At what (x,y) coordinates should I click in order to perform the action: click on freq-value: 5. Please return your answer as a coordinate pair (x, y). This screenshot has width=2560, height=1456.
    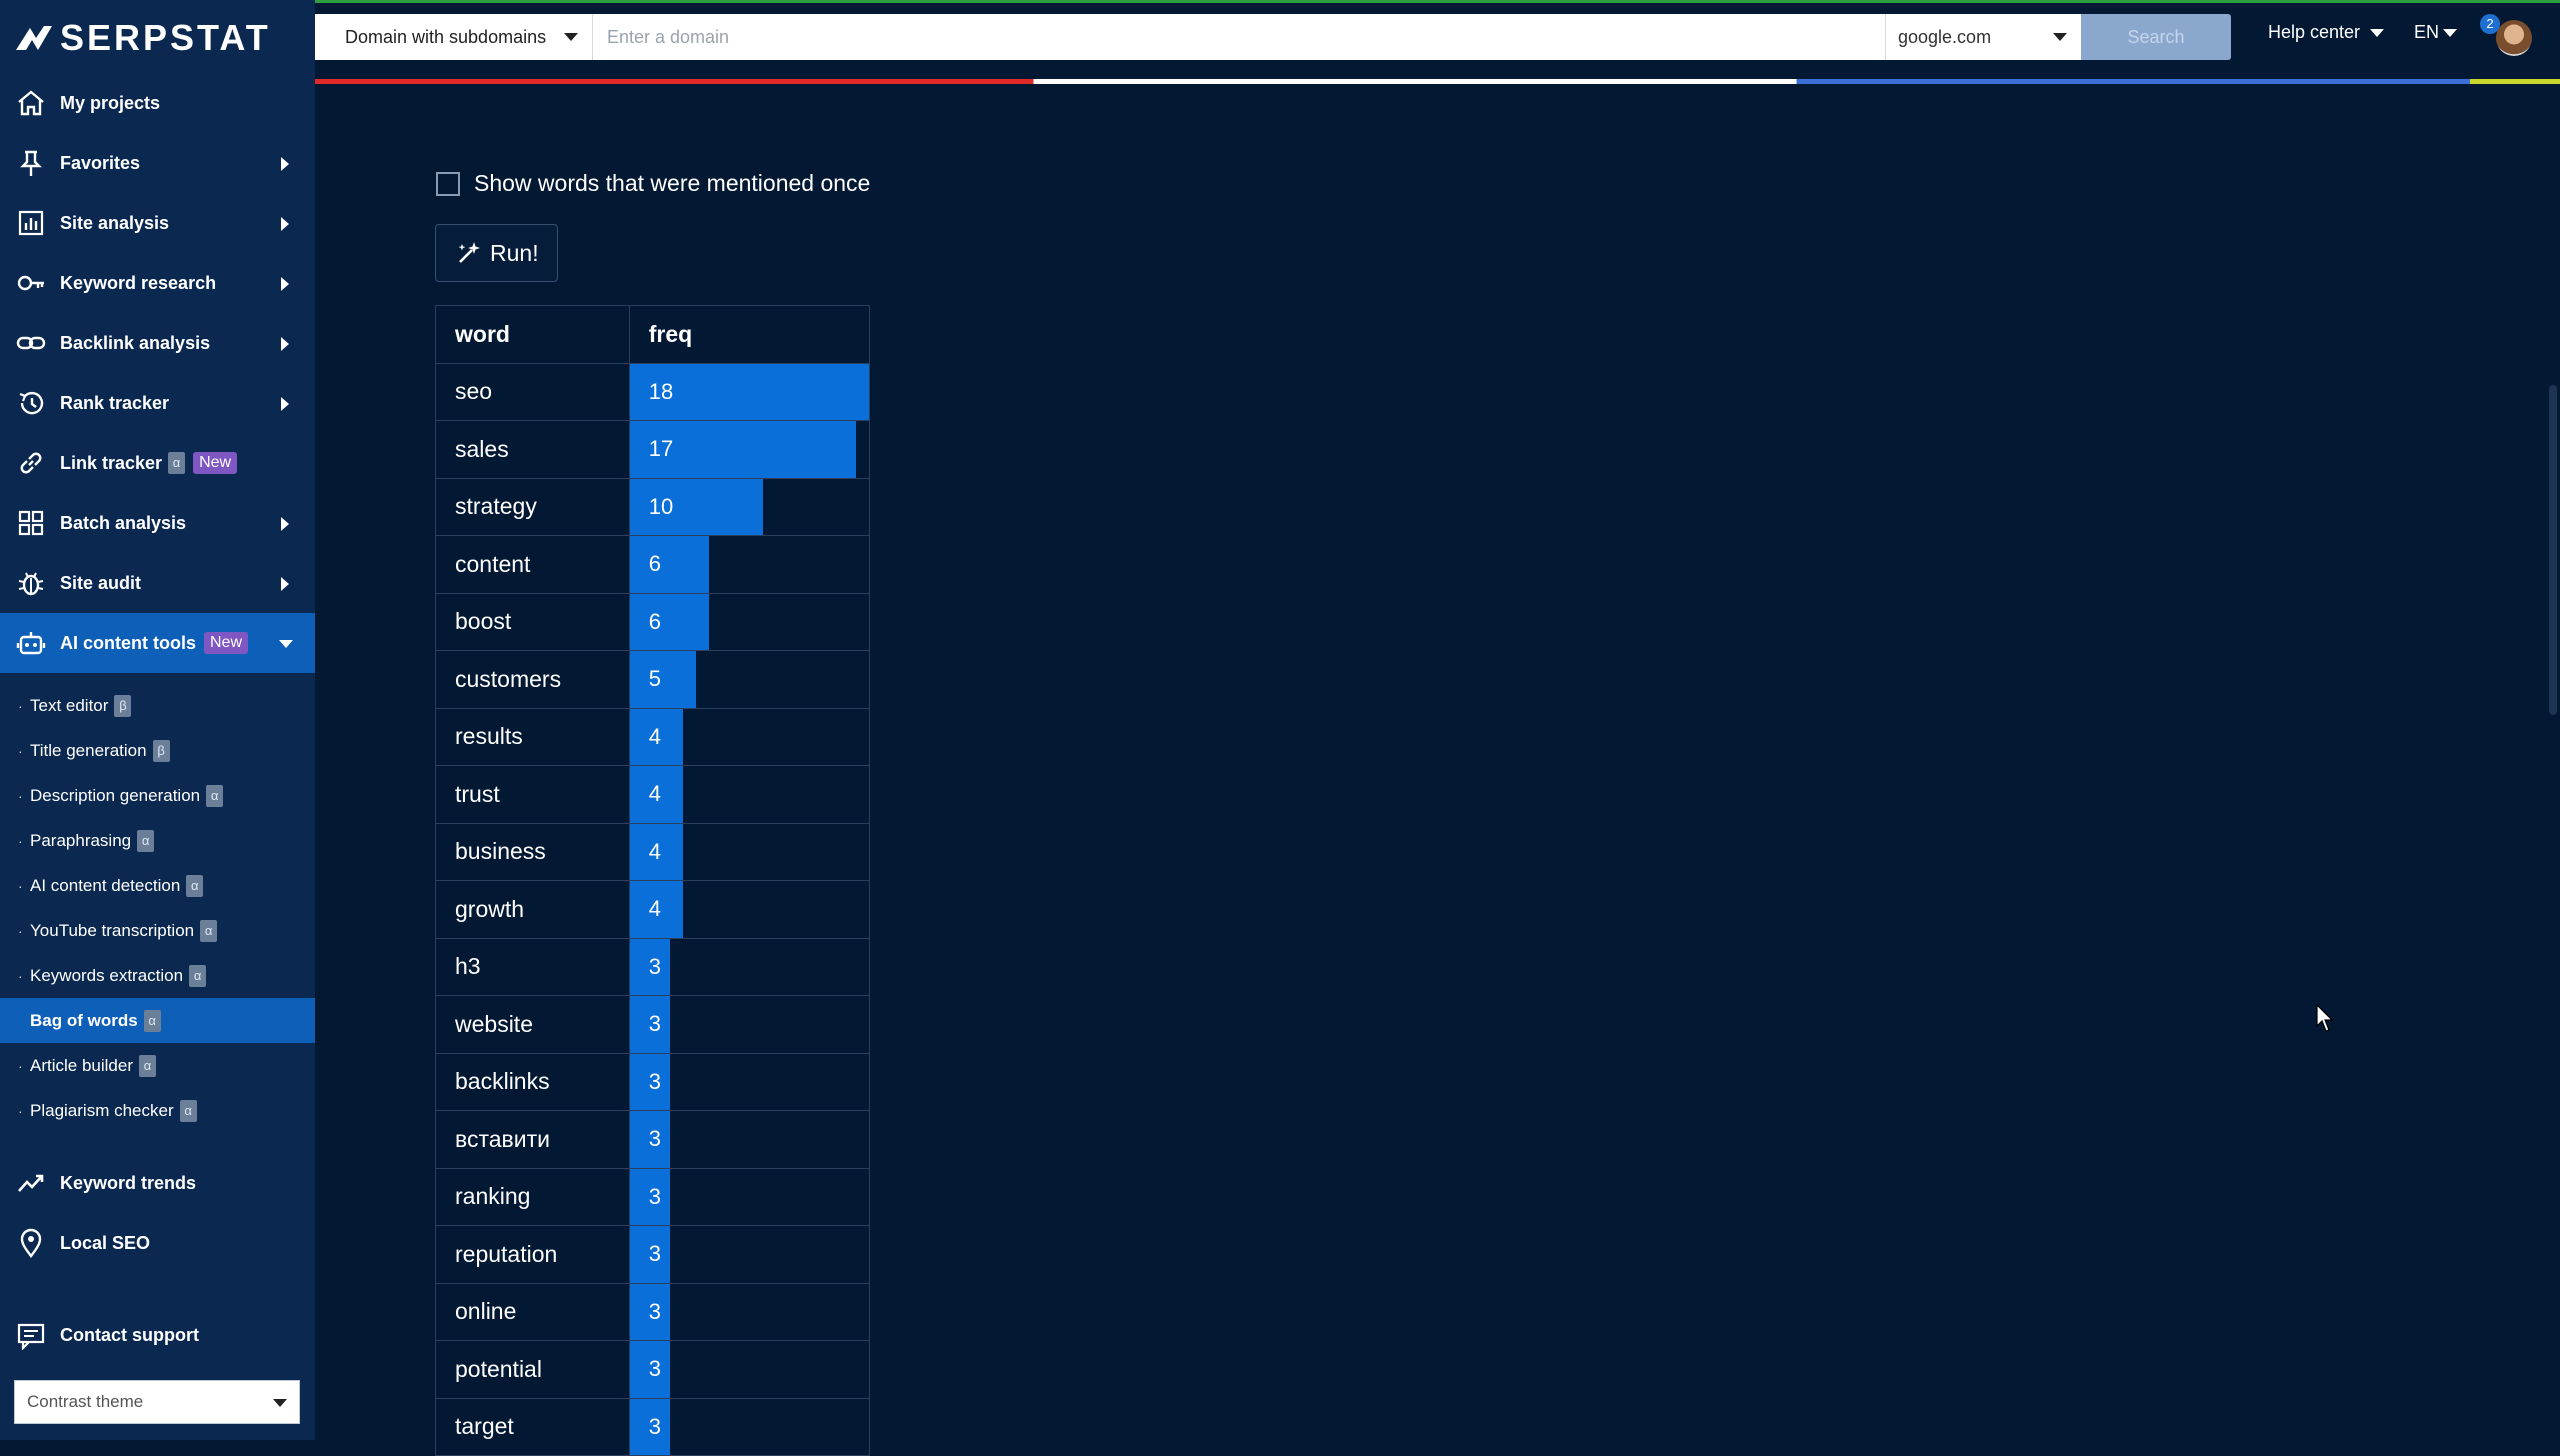
    Looking at the image, I should click on (654, 679).